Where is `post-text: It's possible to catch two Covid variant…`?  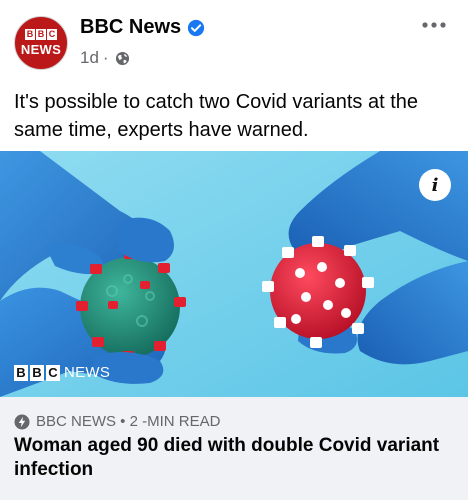
post-text: It's possible to catch two Covid variant… is located at coordinates (216, 116).